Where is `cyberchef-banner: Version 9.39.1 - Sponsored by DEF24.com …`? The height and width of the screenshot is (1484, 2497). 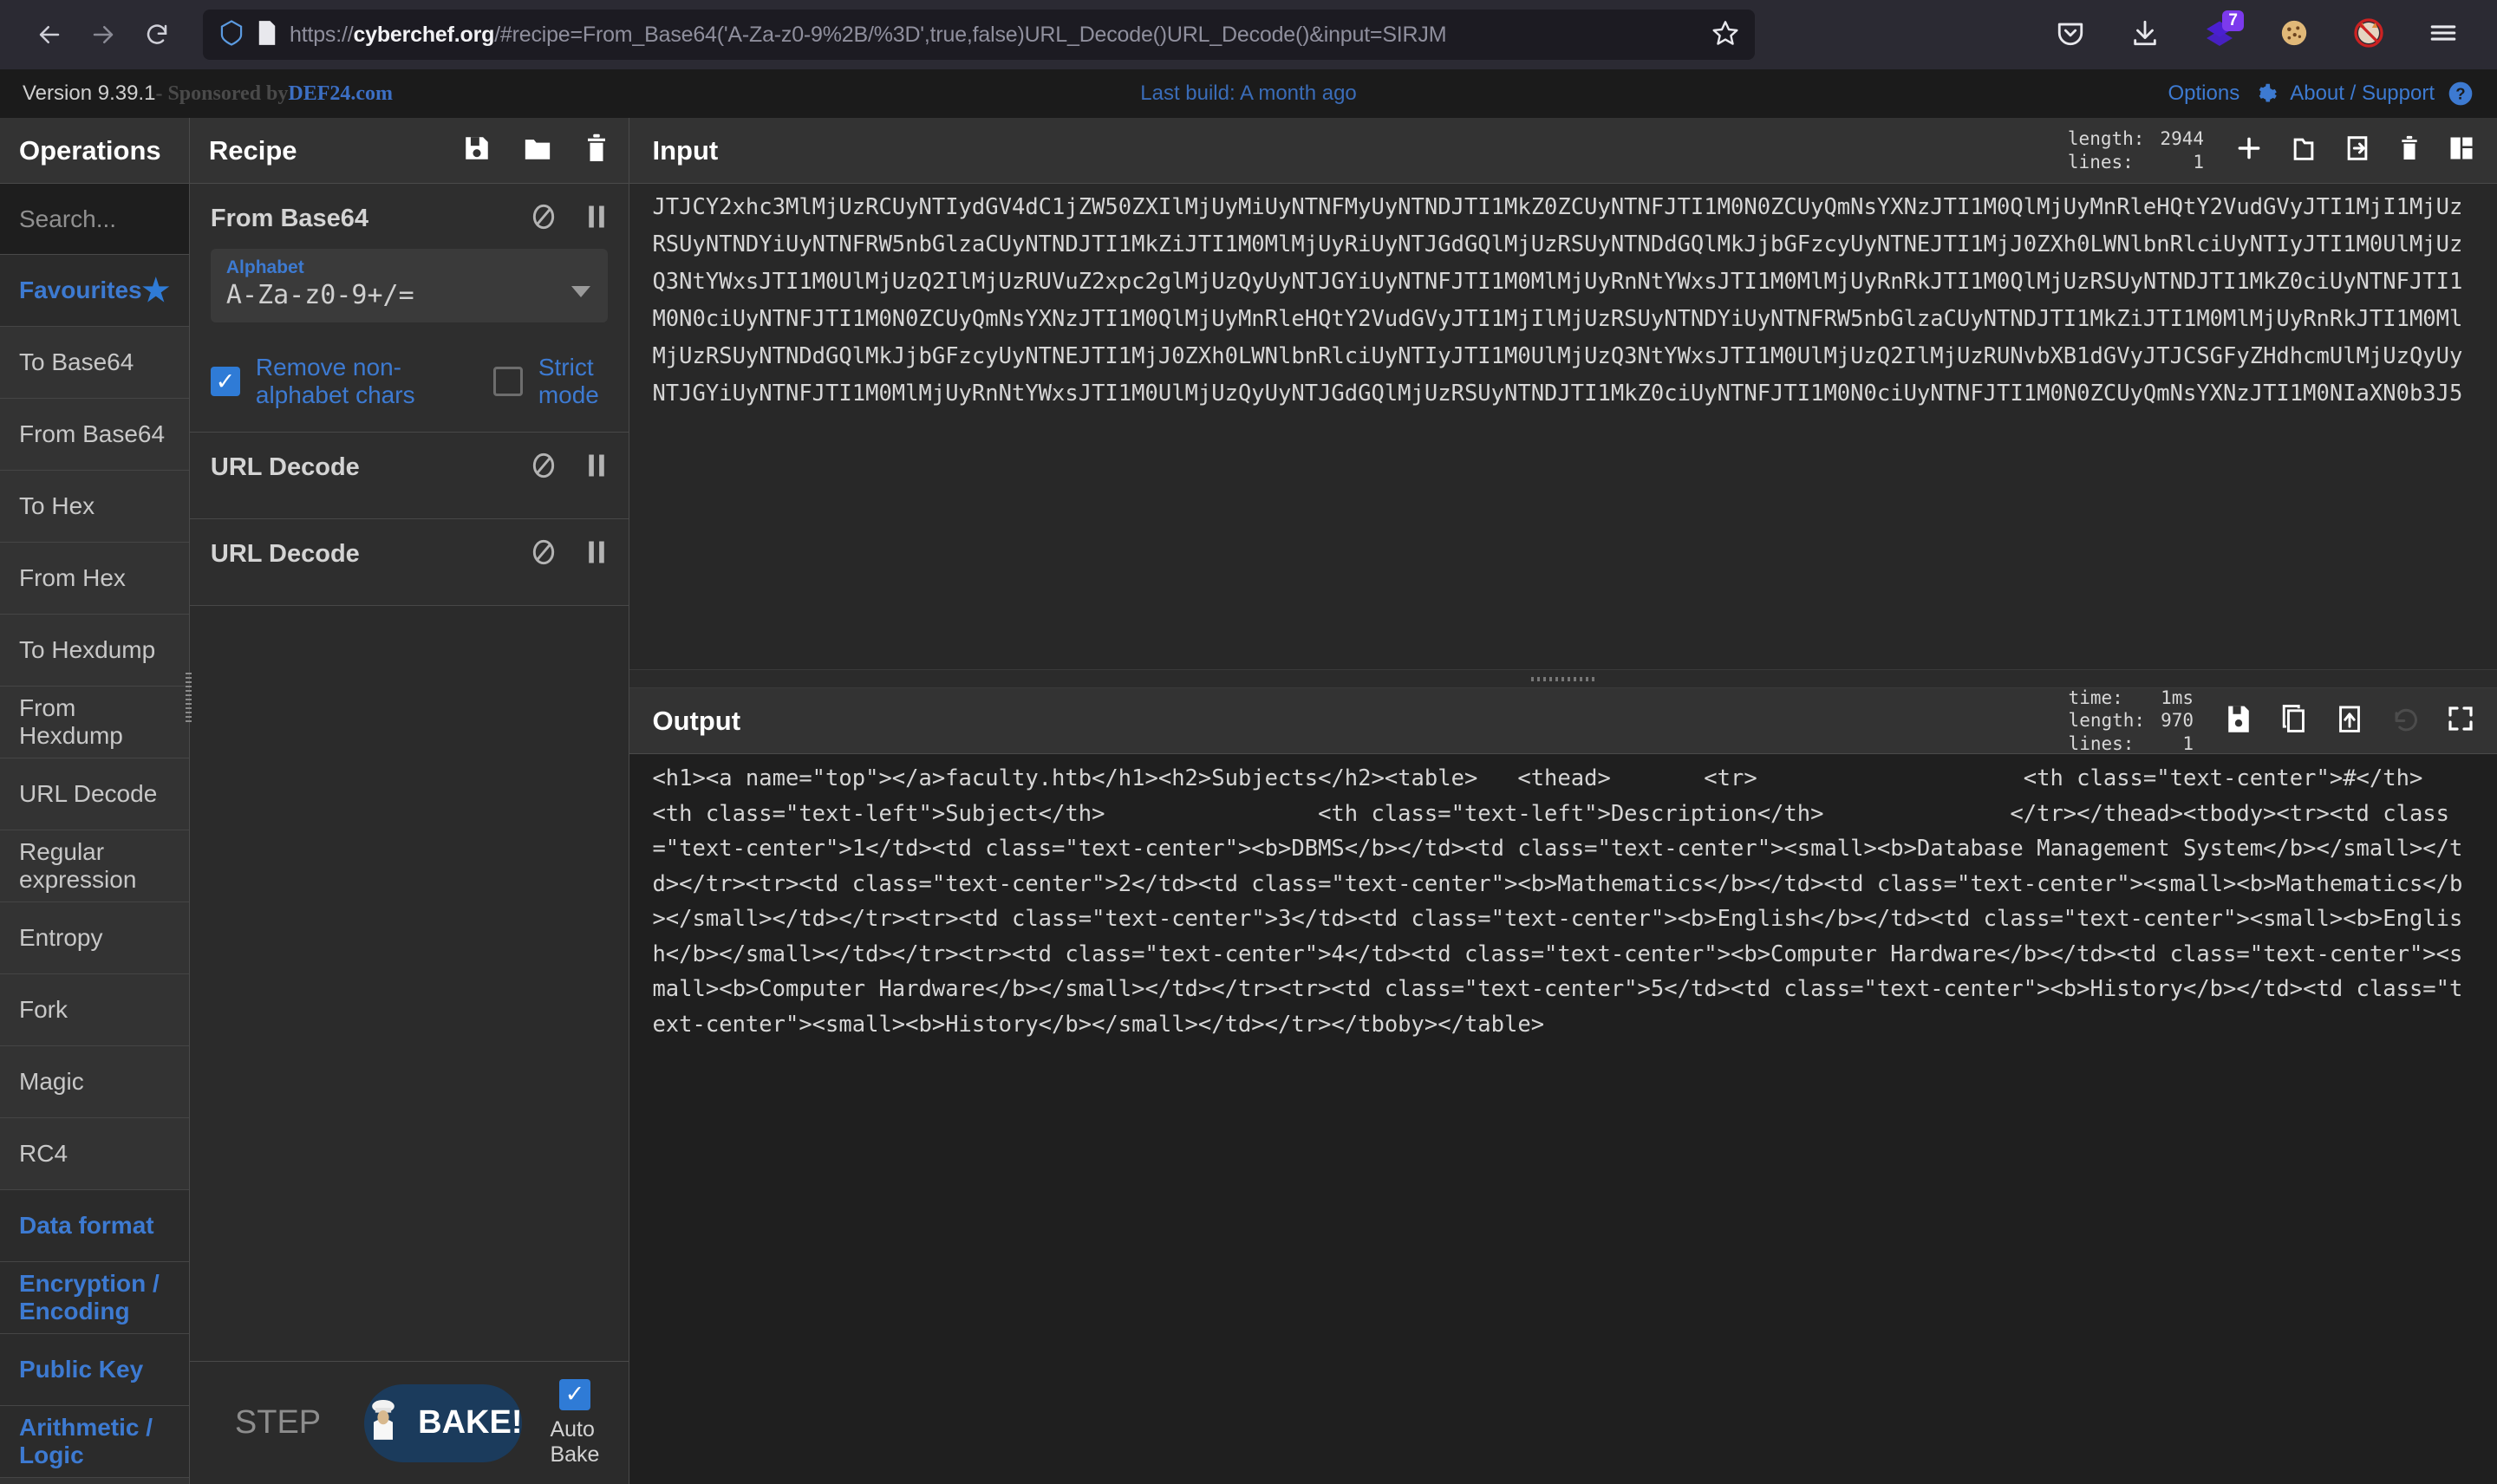 cyberchef-banner: Version 9.39.1 - Sponsored by DEF24.com … is located at coordinates (1248, 93).